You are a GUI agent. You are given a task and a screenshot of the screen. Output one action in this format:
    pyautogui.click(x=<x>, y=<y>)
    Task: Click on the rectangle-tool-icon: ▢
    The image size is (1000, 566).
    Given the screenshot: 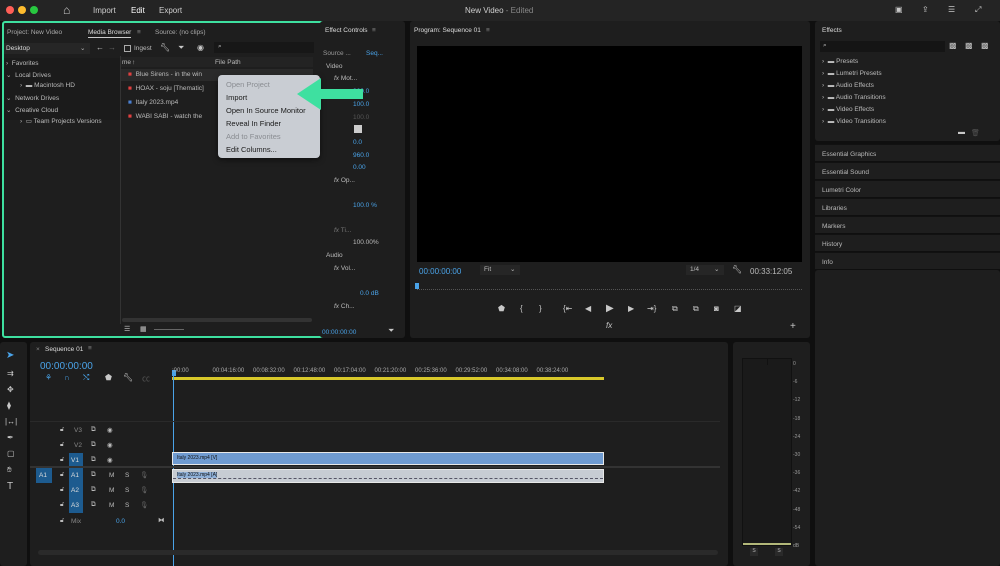 What is the action you would take?
    pyautogui.click(x=11, y=453)
    